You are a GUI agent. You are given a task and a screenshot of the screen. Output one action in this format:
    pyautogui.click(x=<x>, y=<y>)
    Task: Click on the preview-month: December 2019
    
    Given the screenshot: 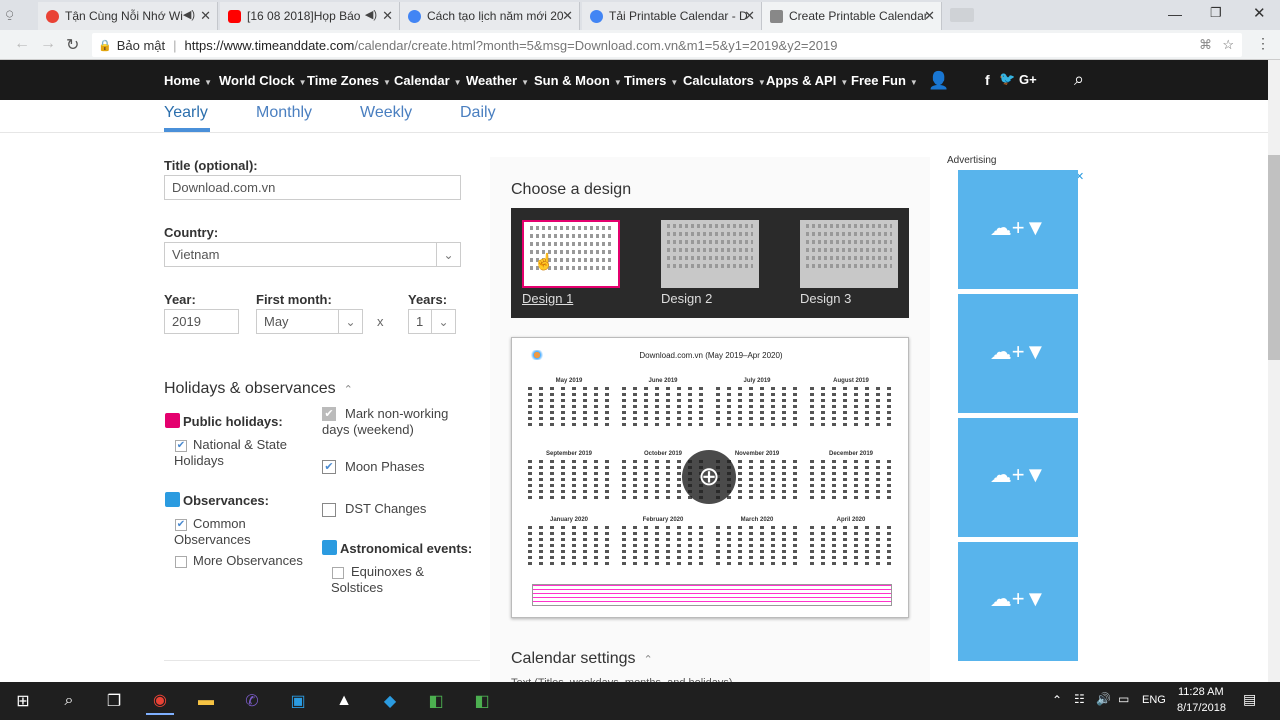 What is the action you would take?
    pyautogui.click(x=851, y=475)
    